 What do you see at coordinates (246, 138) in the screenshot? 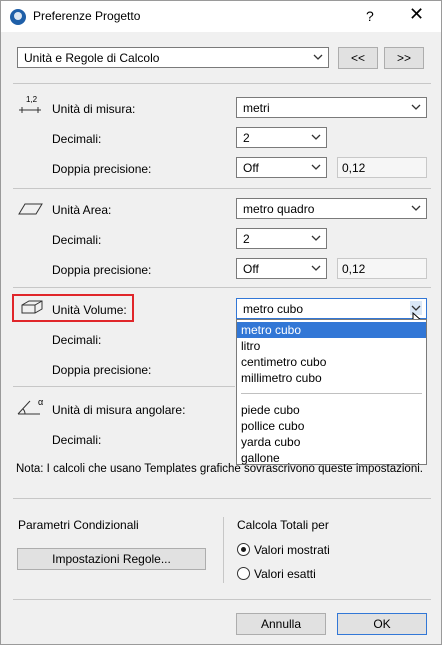
I see `length-decimals-value: 2` at bounding box center [246, 138].